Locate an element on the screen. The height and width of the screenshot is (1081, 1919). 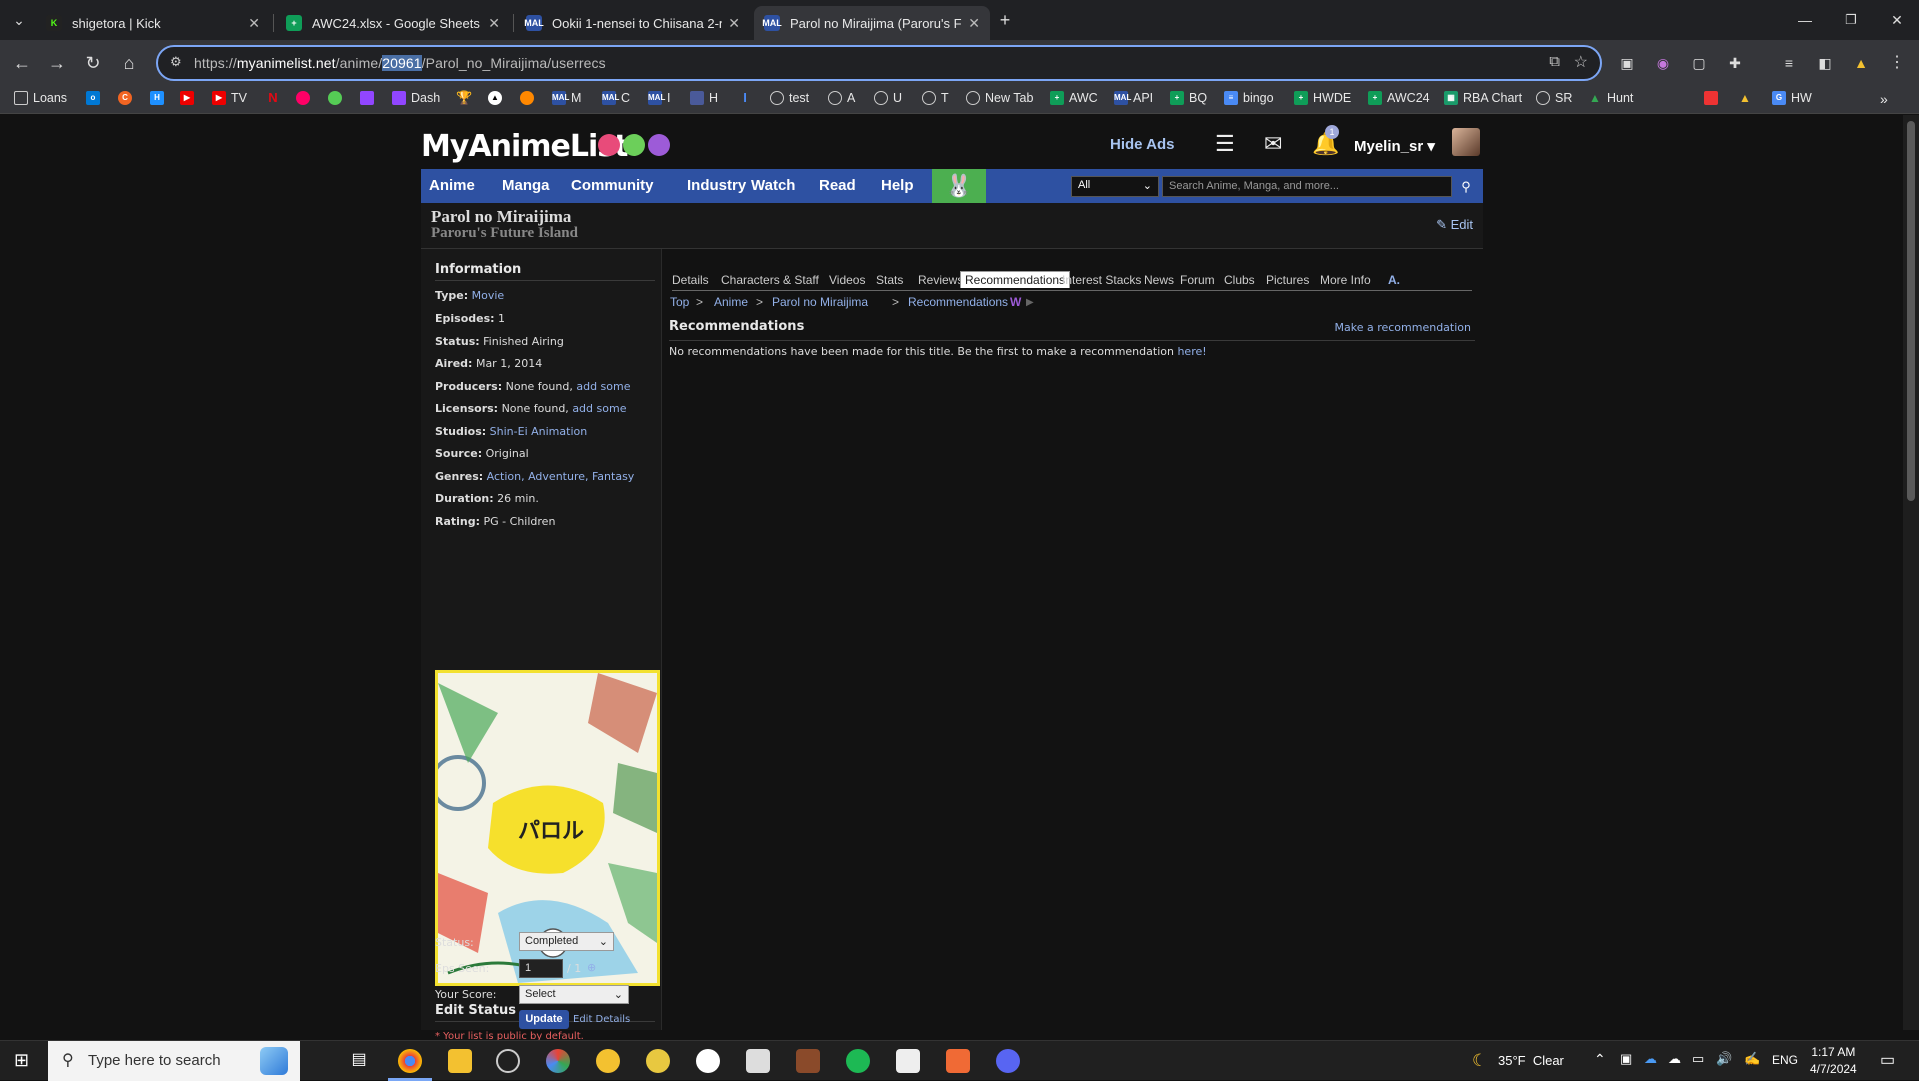
bookmark: ▶ is located at coordinates (189, 98).